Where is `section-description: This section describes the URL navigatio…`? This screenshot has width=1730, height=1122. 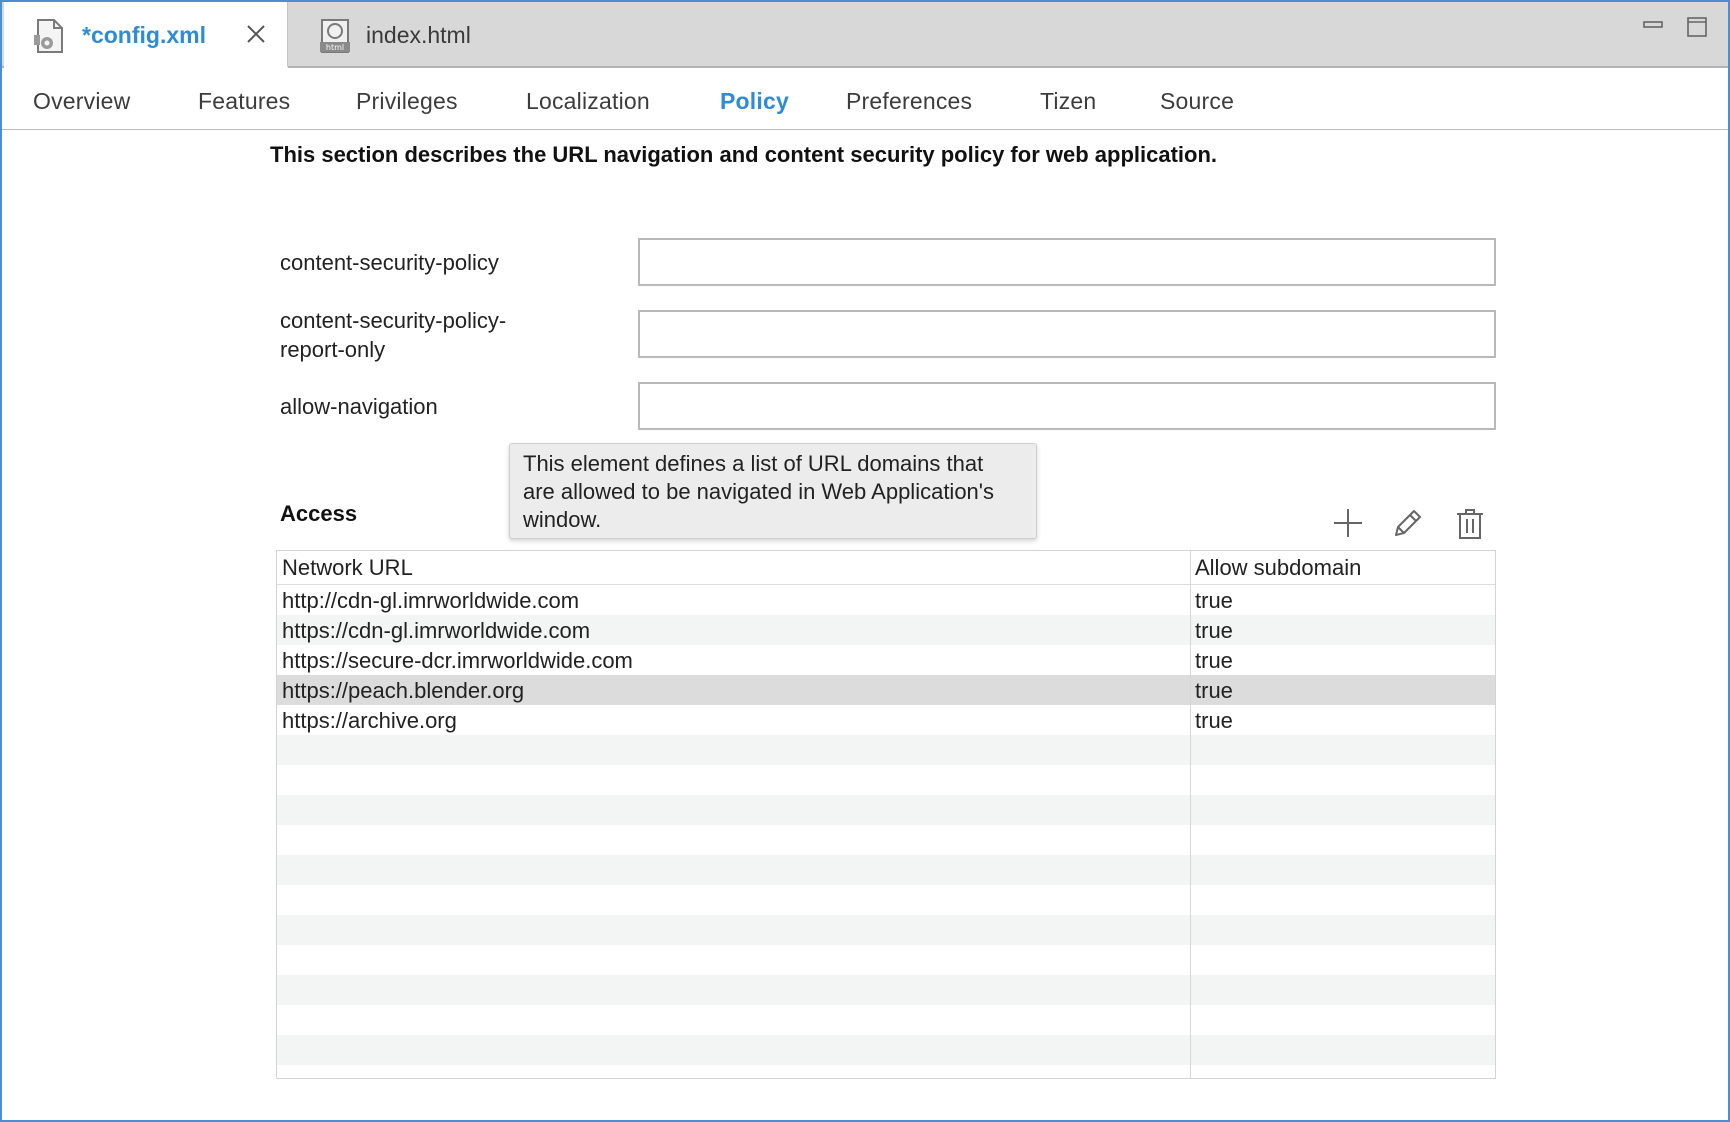 section-description: This section describes the URL navigatio… is located at coordinates (743, 154).